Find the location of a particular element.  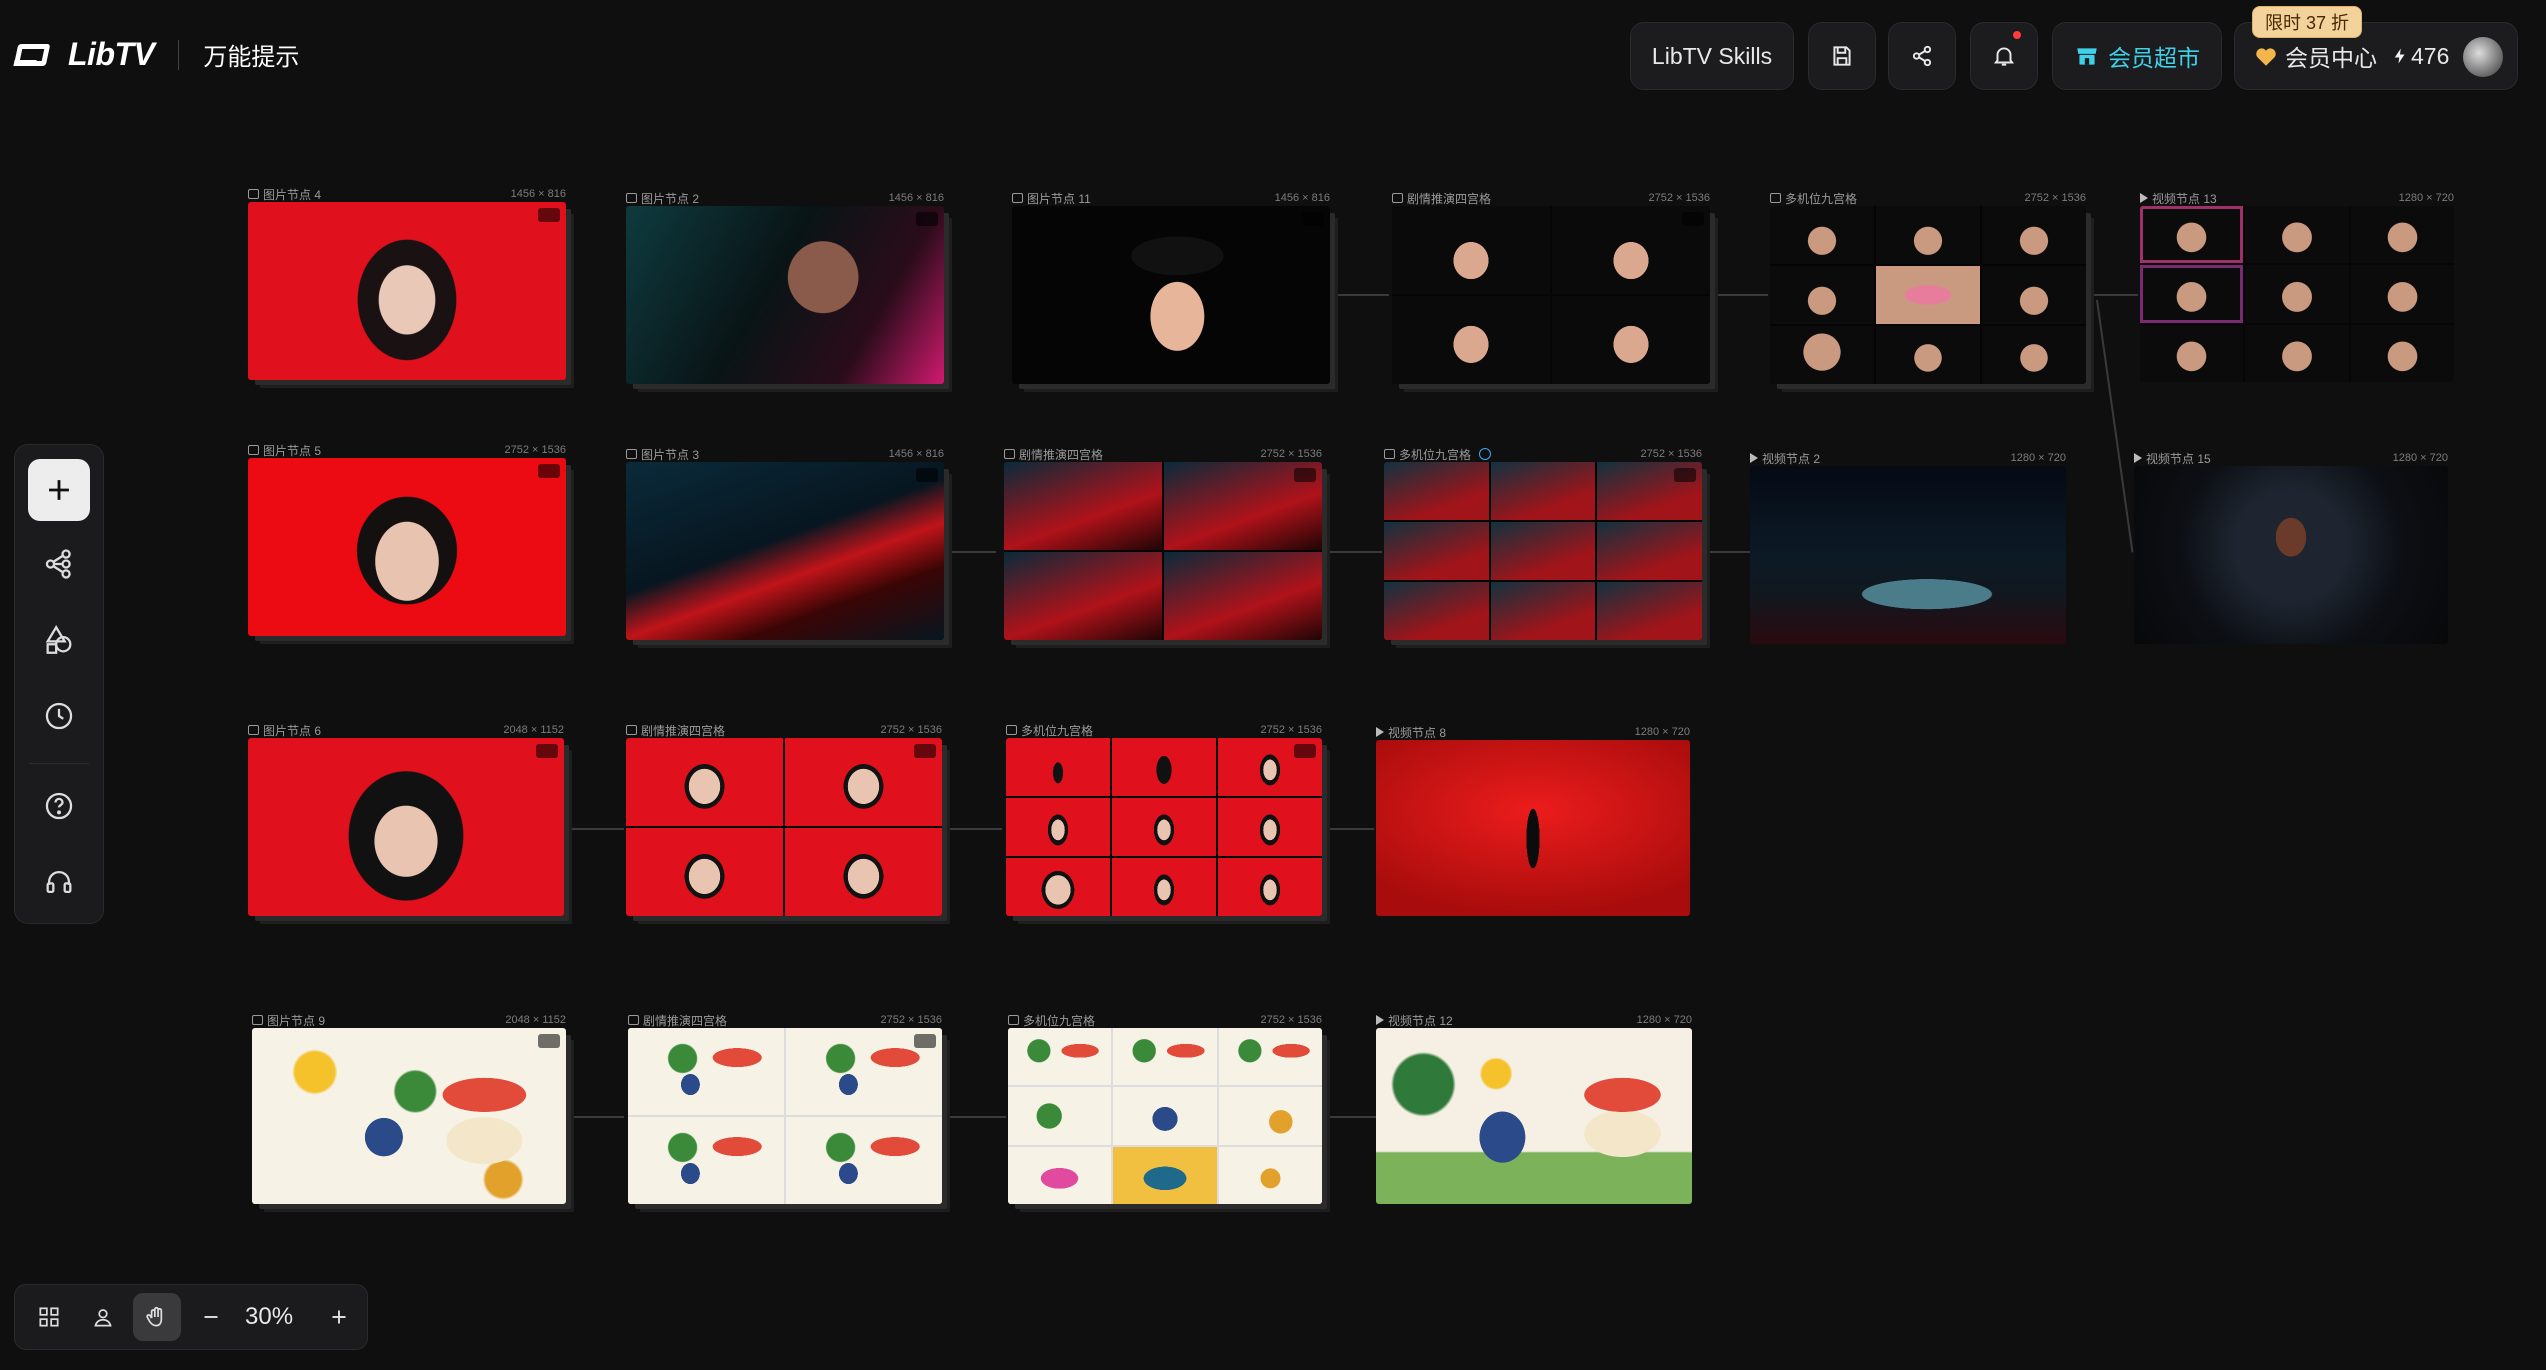

share-button is located at coordinates (1922, 56).